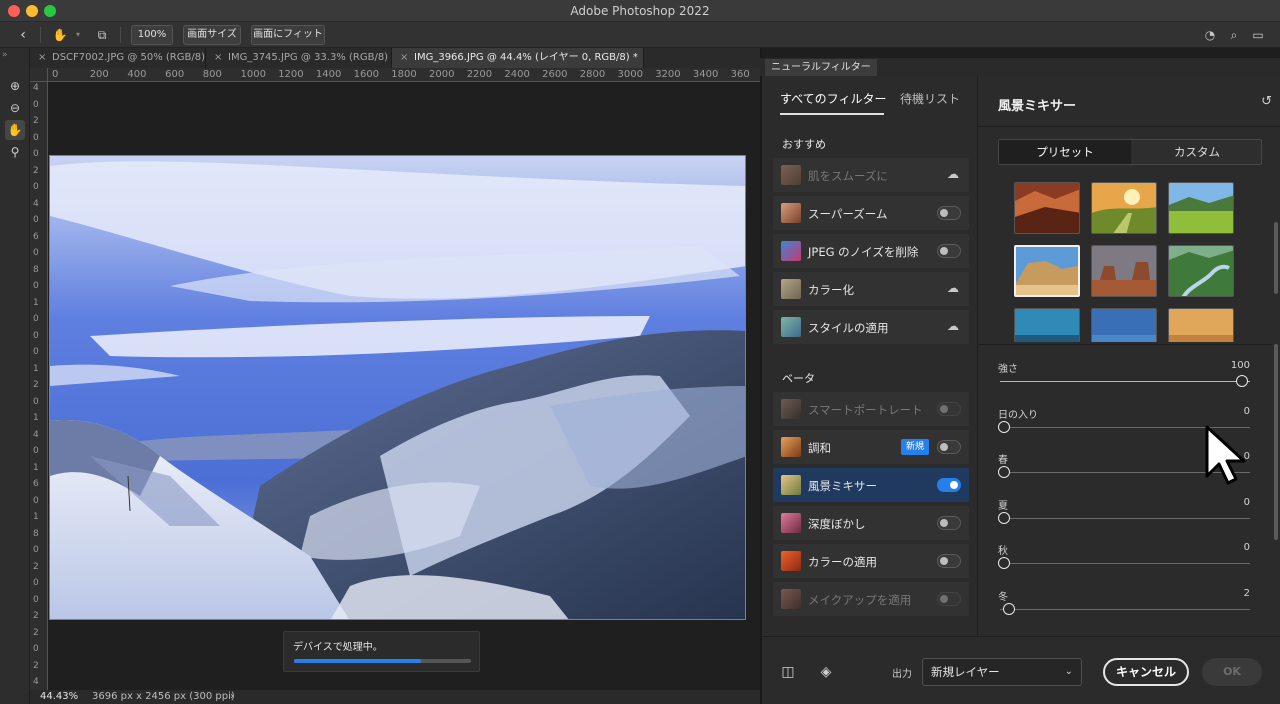  Describe the element at coordinates (871, 485) in the screenshot. I see `filter-landscape-mixer: 風景ミキサー` at that location.